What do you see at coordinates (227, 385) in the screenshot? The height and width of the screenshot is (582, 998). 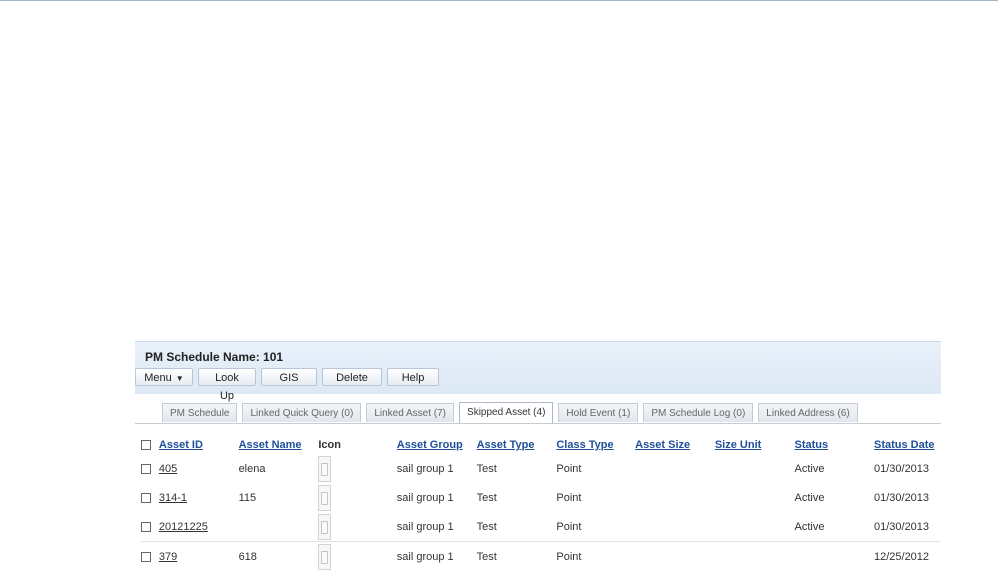 I see `lookup-button: Look Up` at bounding box center [227, 385].